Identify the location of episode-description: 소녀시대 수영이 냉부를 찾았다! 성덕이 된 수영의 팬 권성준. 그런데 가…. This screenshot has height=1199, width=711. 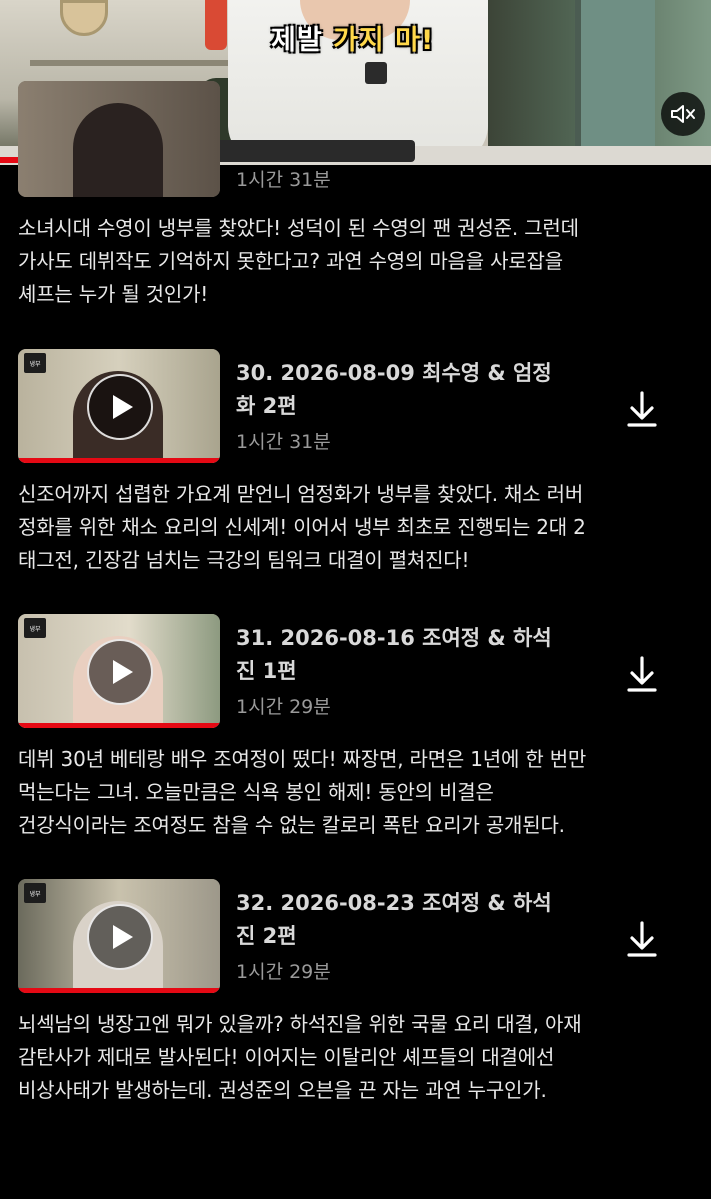
(298, 261).